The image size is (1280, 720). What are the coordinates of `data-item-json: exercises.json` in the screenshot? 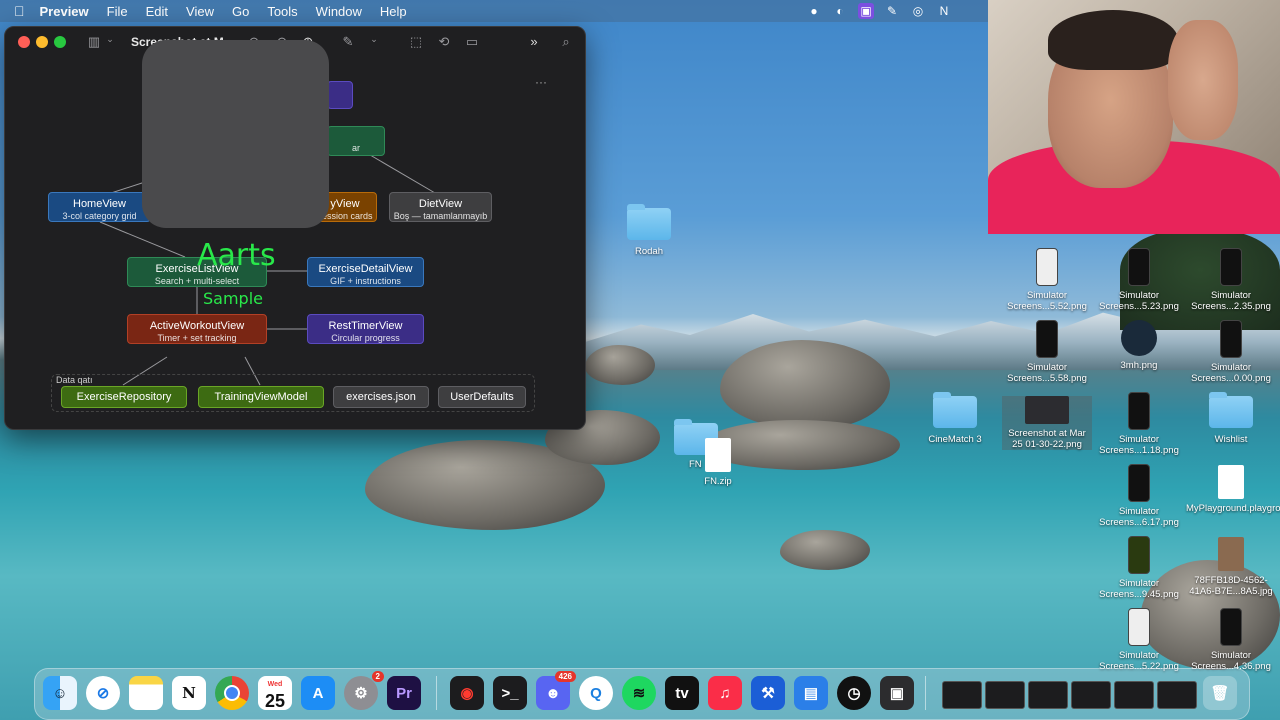 It's located at (381, 397).